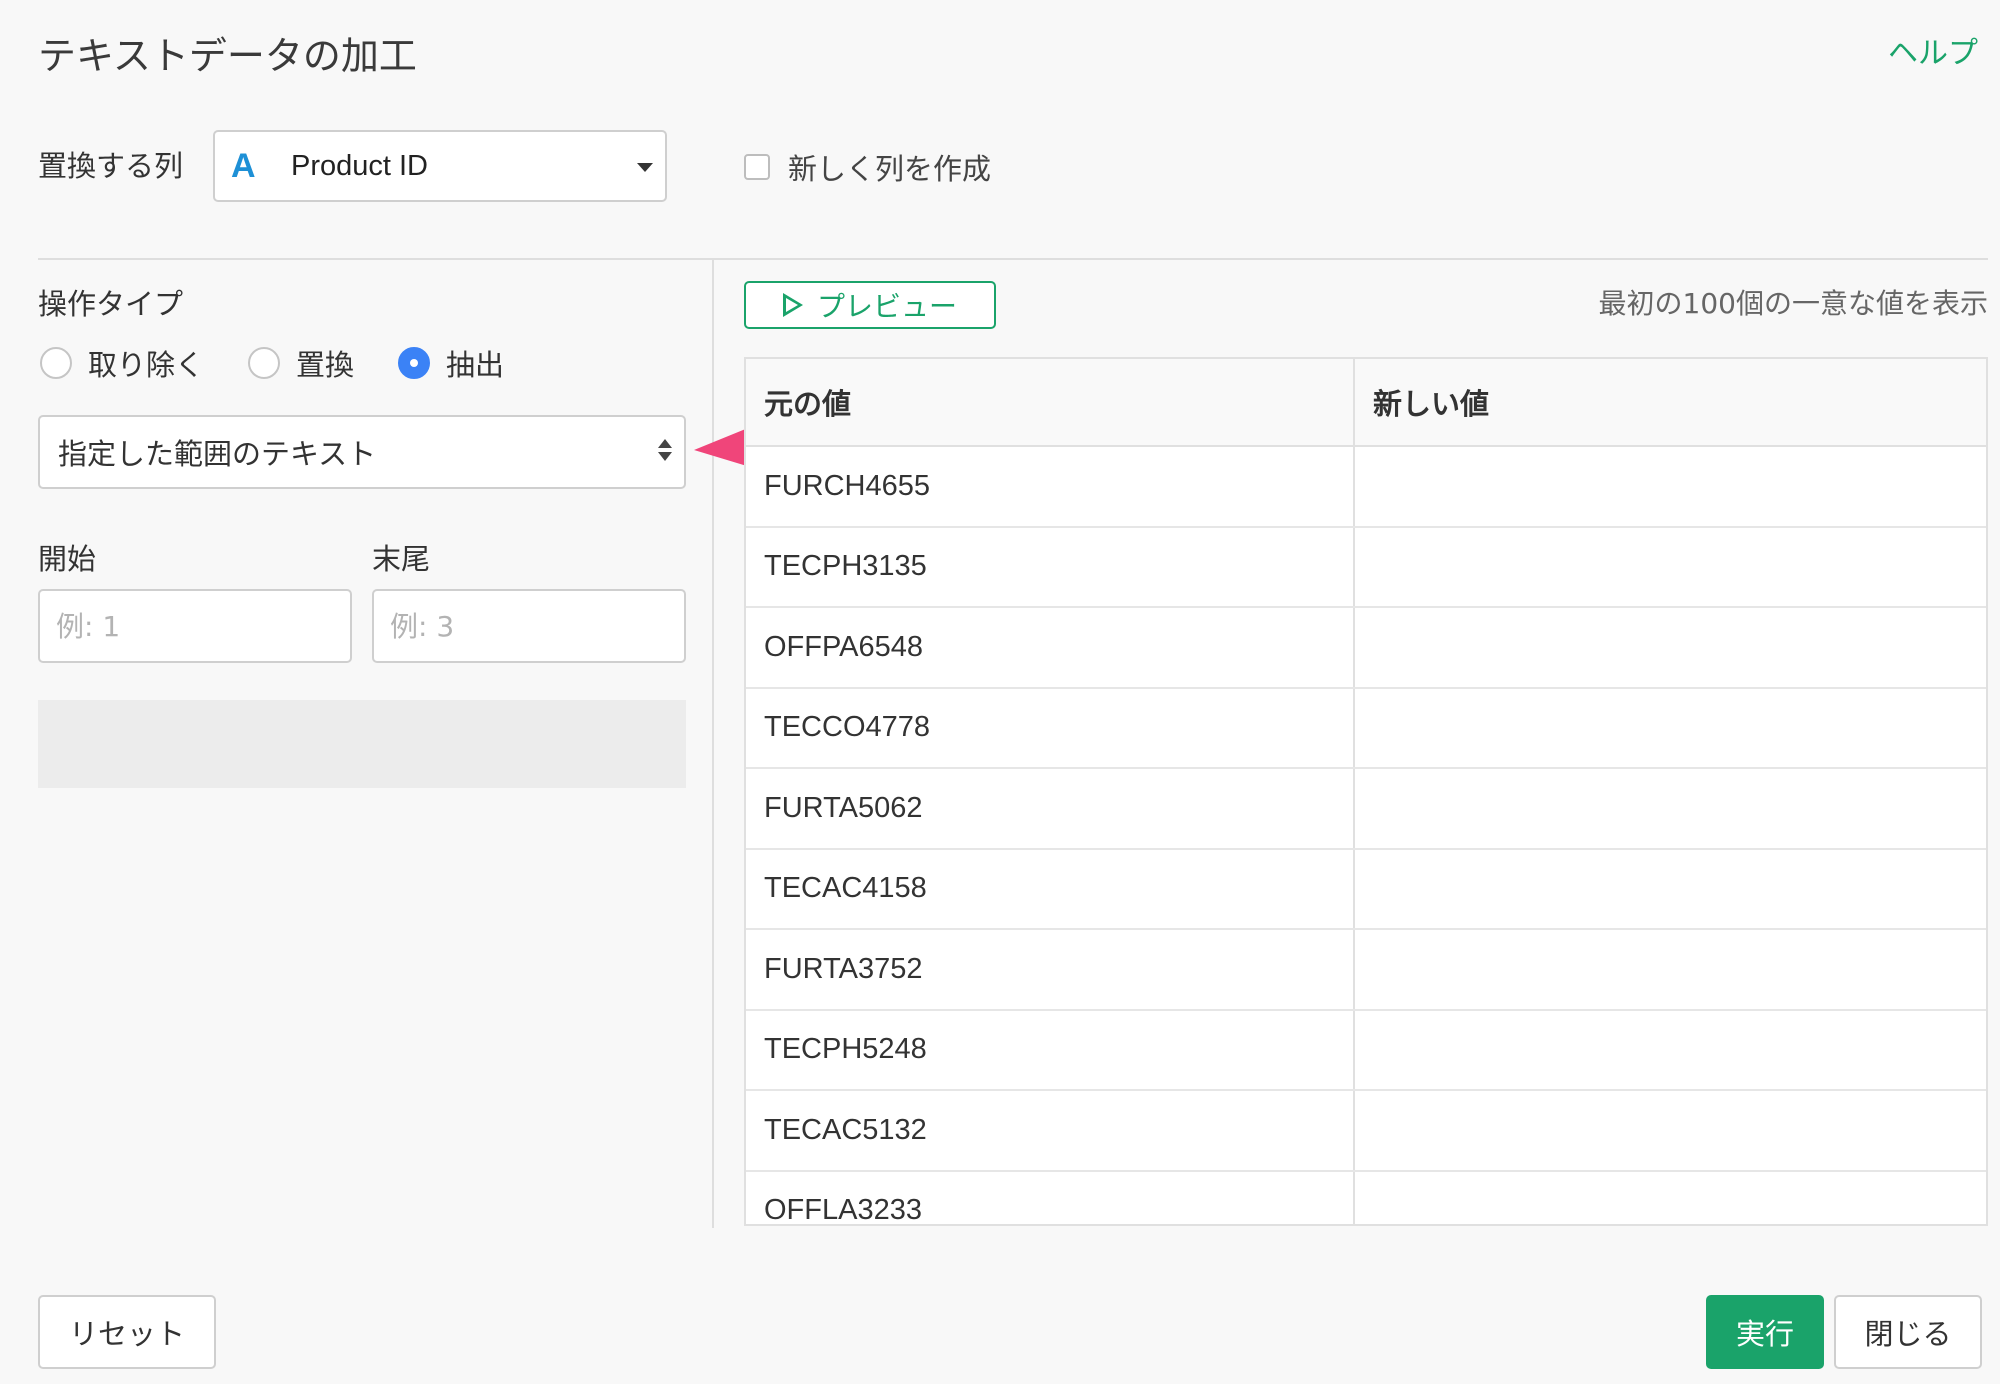 This screenshot has width=2000, height=1384. What do you see at coordinates (1050, 402) in the screenshot?
I see `column-header-original: 元の値` at bounding box center [1050, 402].